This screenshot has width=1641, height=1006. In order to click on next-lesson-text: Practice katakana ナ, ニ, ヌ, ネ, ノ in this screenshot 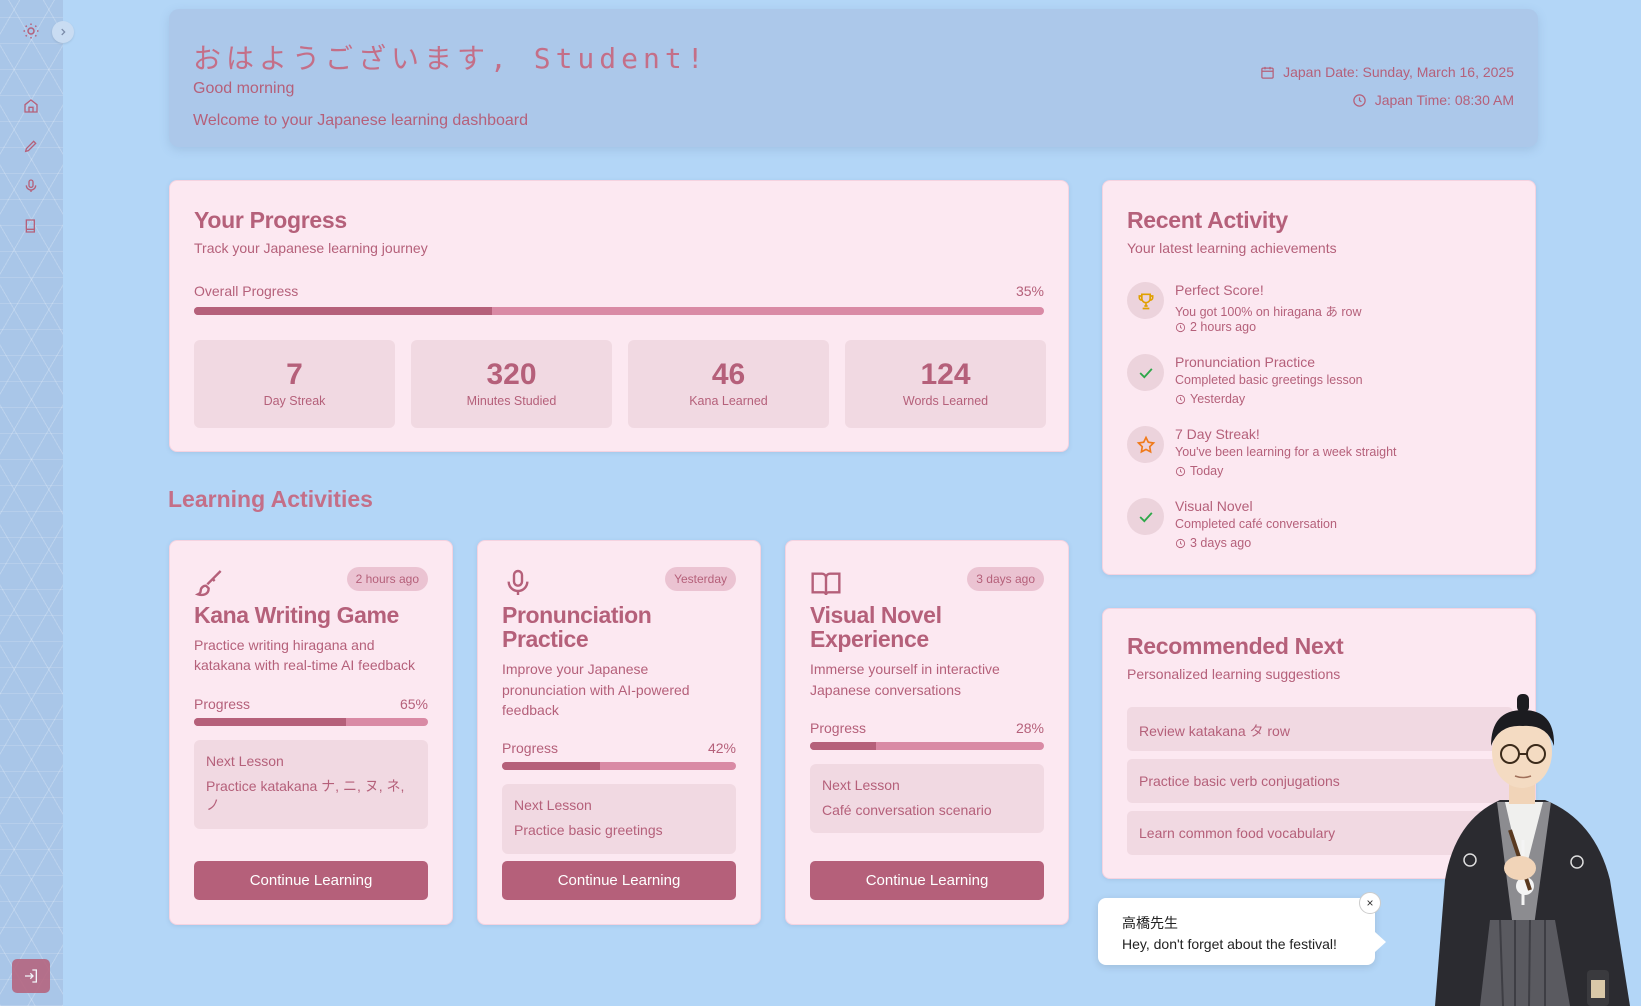, I will do `click(305, 795)`.